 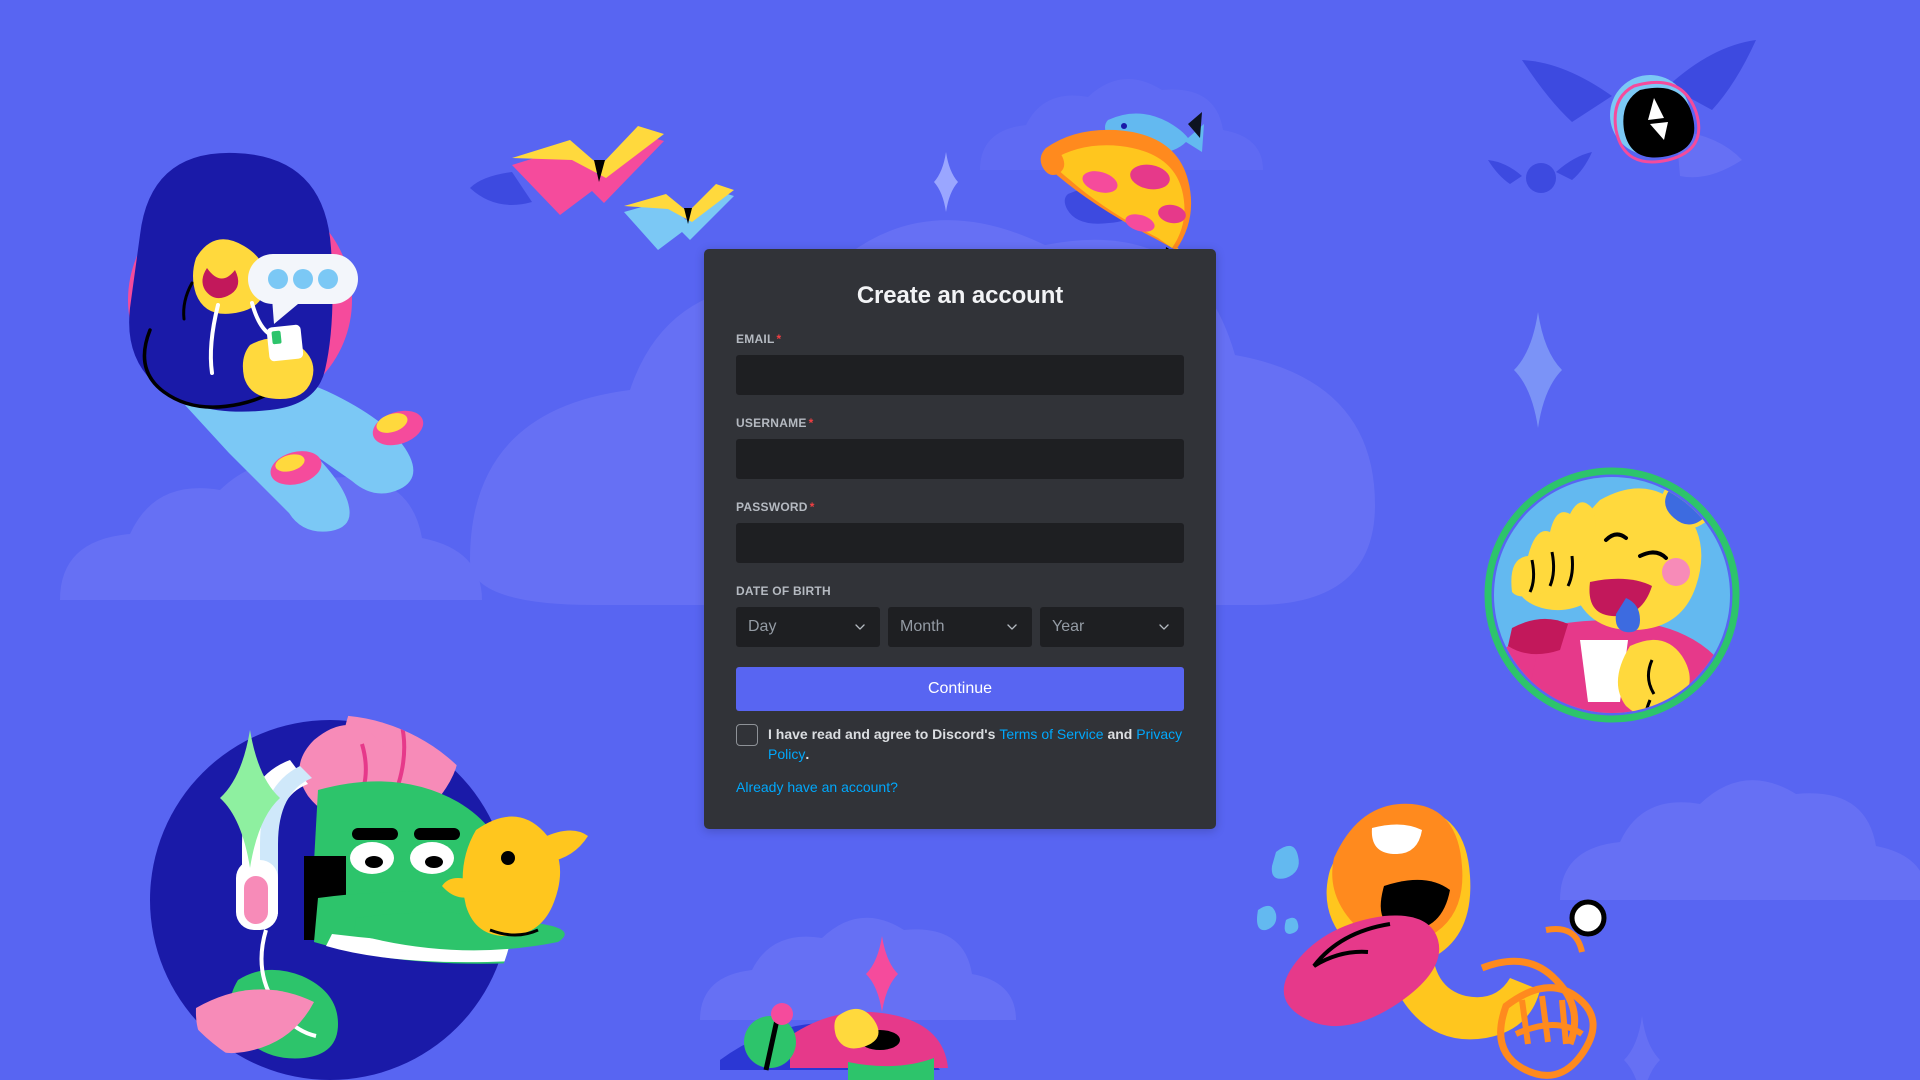 What do you see at coordinates (772, 507) in the screenshot?
I see `password-label-text: PASSWORD` at bounding box center [772, 507].